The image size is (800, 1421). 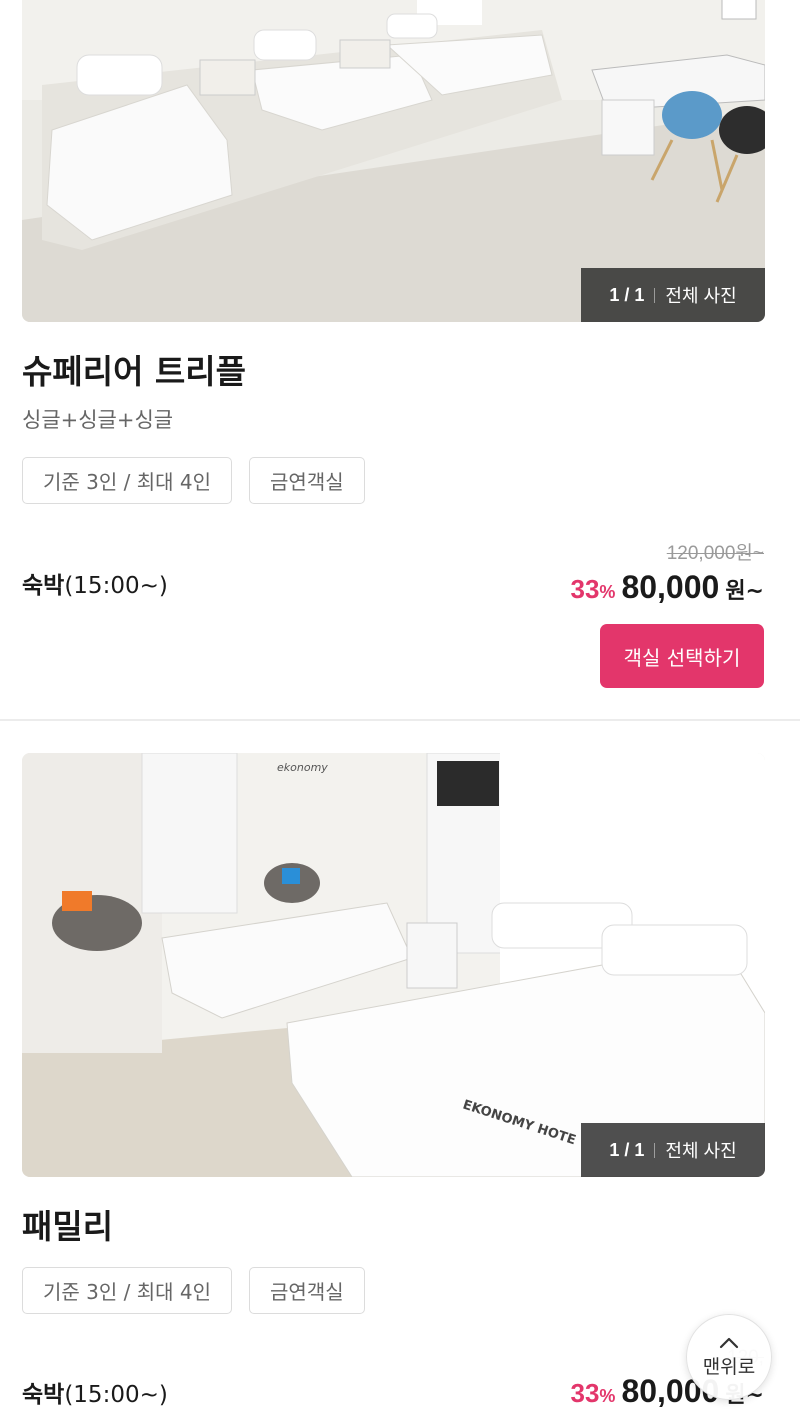 I want to click on price-unit: 원~, so click(x=744, y=591).